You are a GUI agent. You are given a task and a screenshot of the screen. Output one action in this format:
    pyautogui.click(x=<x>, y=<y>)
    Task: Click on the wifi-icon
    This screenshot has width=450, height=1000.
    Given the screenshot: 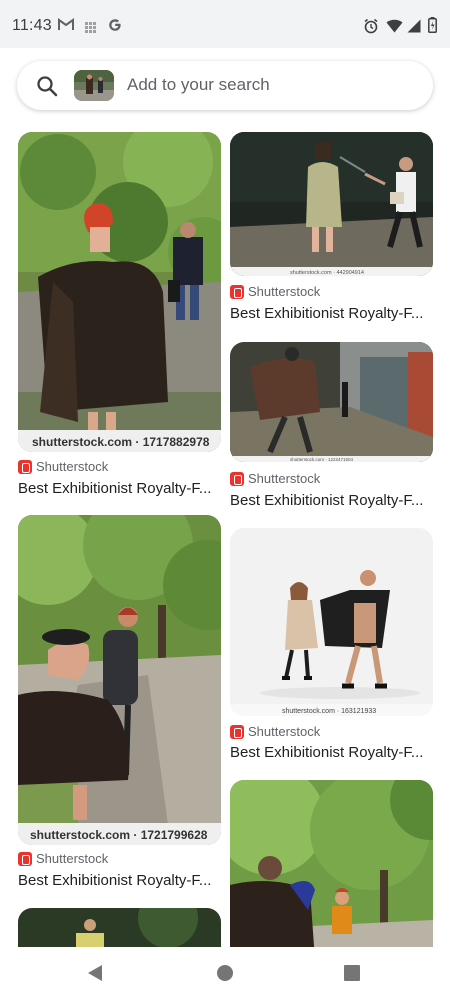 What is the action you would take?
    pyautogui.click(x=394, y=28)
    